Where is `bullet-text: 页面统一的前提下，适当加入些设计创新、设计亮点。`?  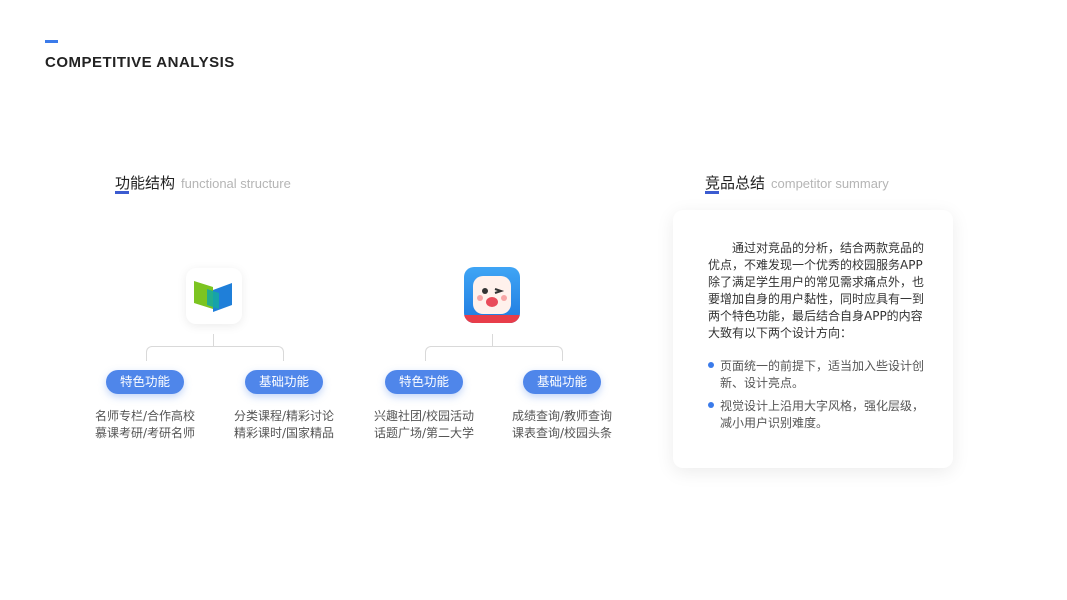 bullet-text: 页面统一的前提下，适当加入些设计创新、设计亮点。 is located at coordinates (822, 374).